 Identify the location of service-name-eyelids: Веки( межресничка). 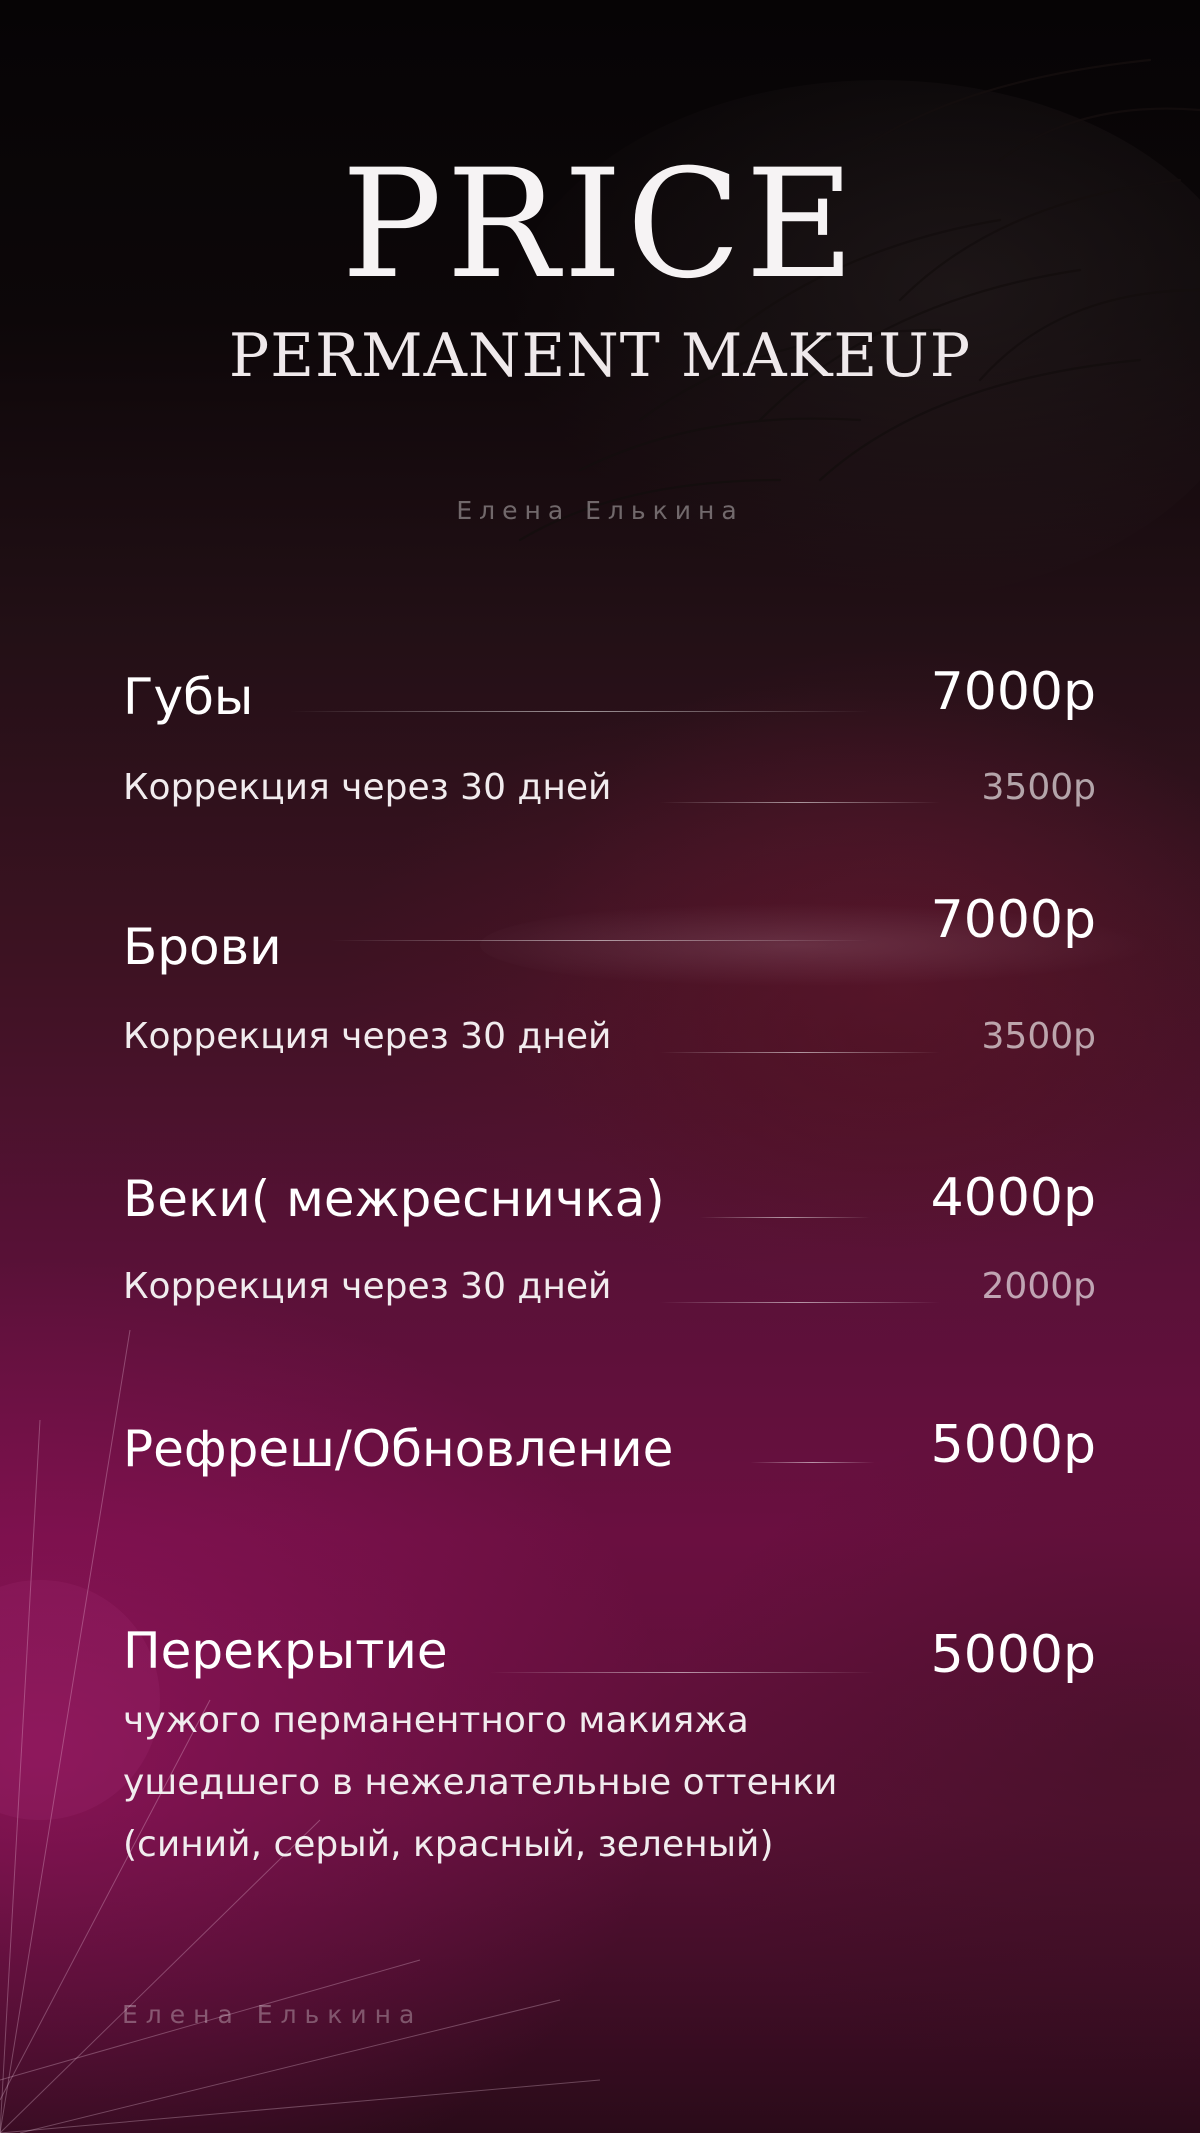
(394, 1199).